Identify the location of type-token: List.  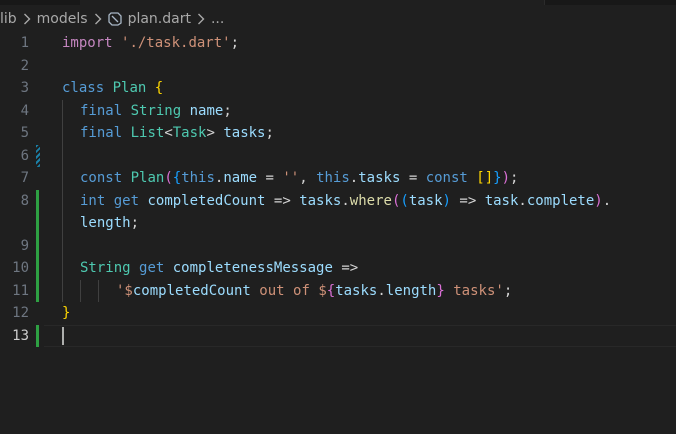
(147, 133).